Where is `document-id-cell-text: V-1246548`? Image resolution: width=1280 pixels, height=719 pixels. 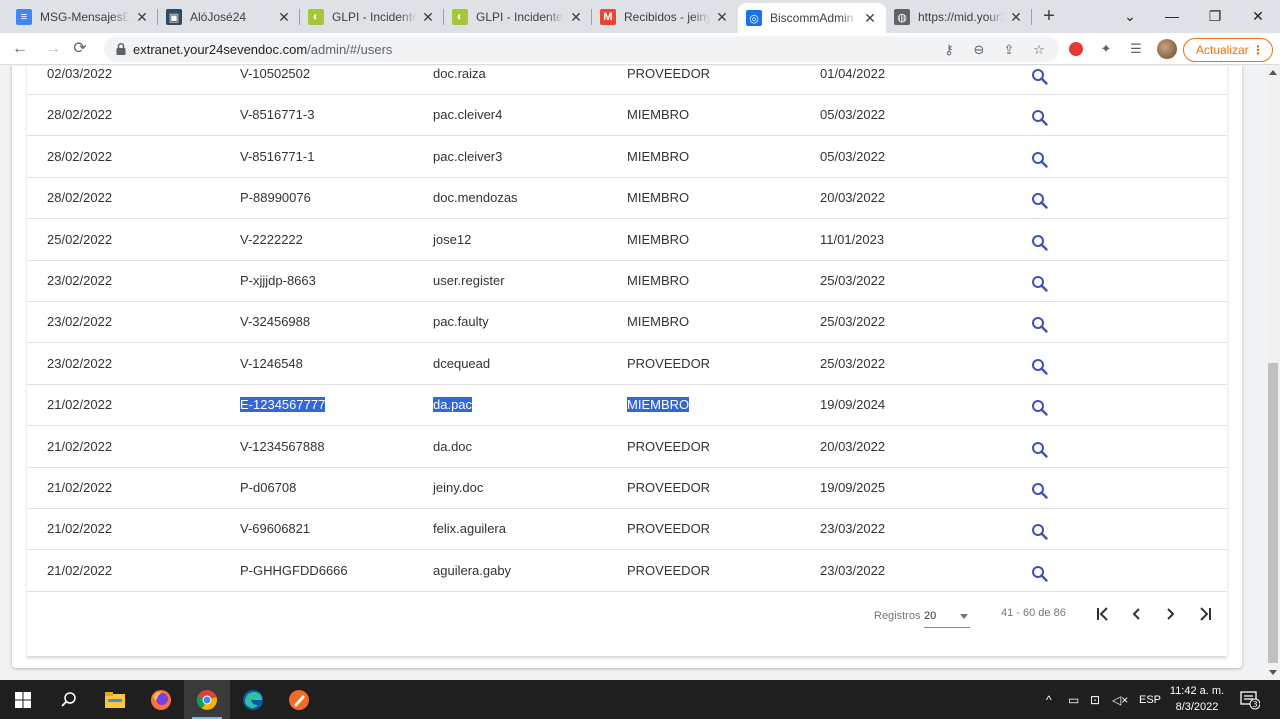
document-id-cell-text: V-1246548 is located at coordinates (271, 363).